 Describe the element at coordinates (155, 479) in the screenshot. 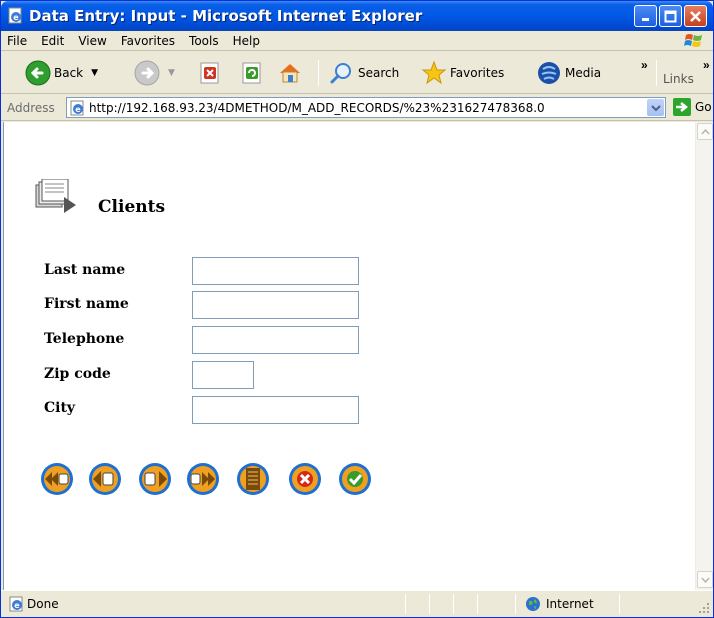

I see `next-record-icon` at that location.